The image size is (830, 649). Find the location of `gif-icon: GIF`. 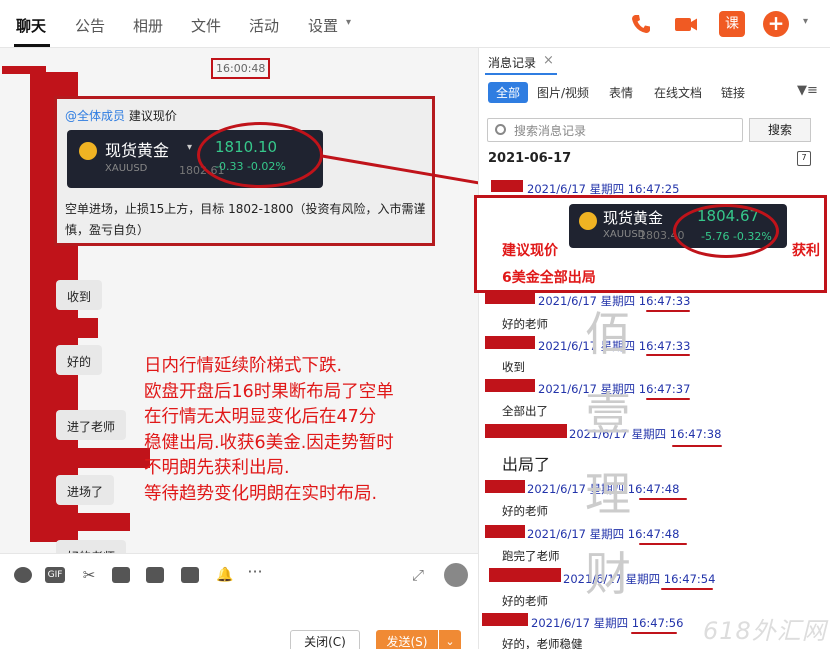

gif-icon: GIF is located at coordinates (55, 575).